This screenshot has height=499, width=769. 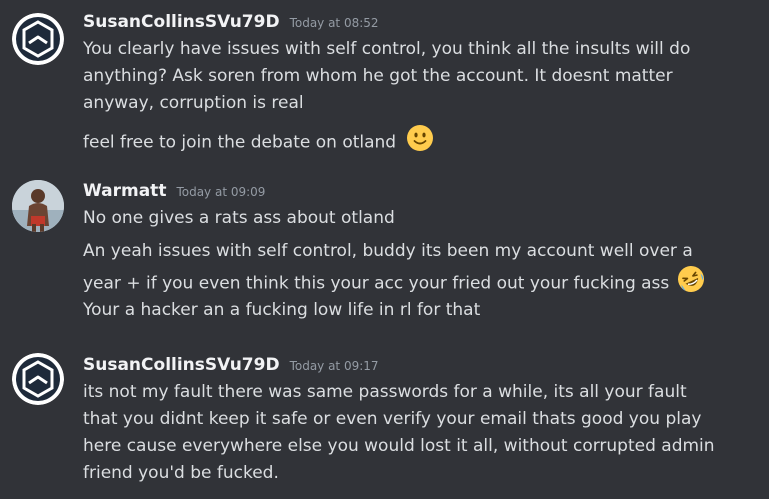 What do you see at coordinates (124, 191) in the screenshot?
I see `username: Warmatt` at bounding box center [124, 191].